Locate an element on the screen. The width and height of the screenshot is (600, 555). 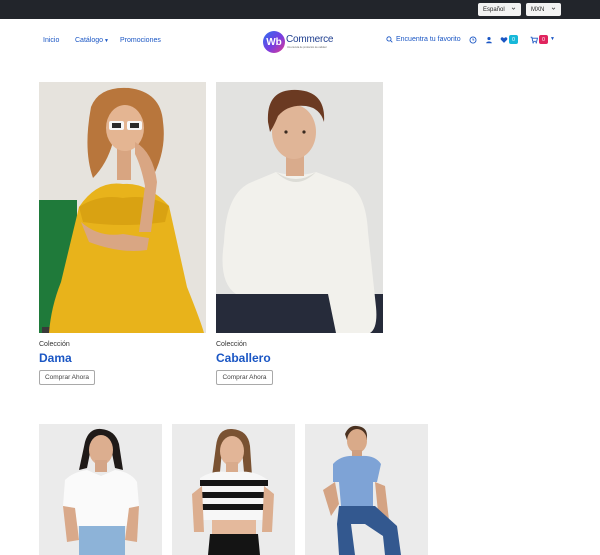
currency-select: MXN is located at coordinates (543, 9).